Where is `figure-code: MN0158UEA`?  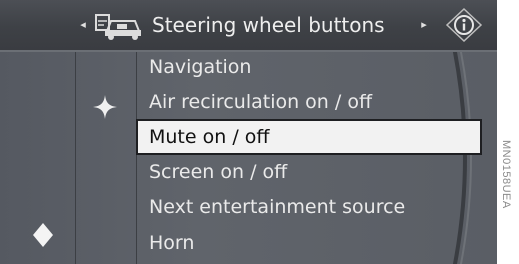 figure-code: MN0158UEA is located at coordinates (509, 200).